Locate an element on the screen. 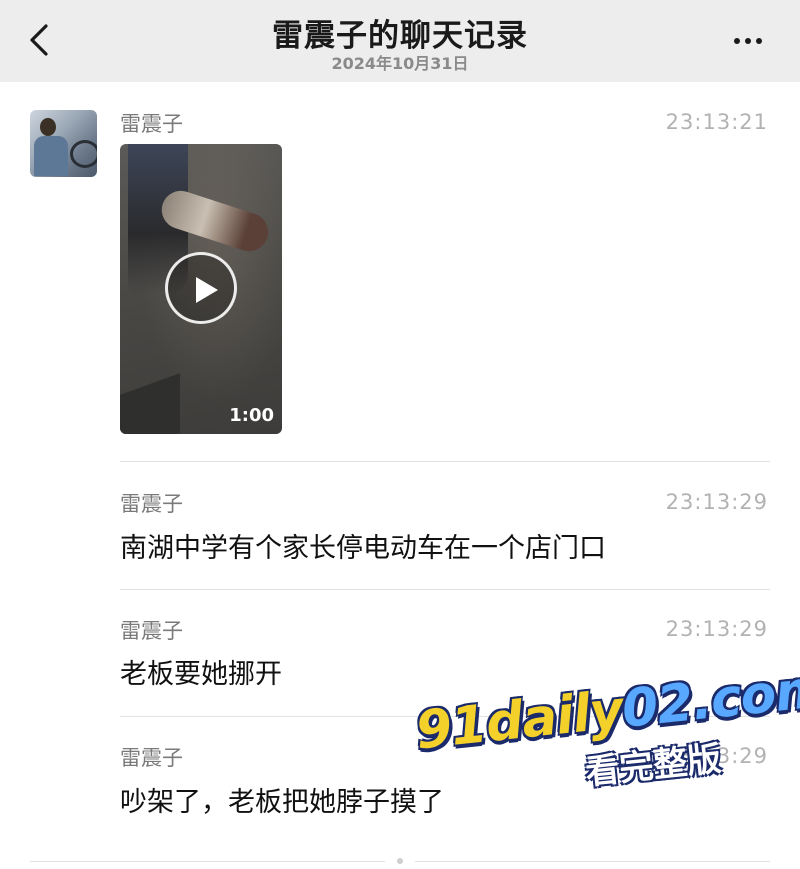 This screenshot has width=800, height=869. avatar is located at coordinates (63, 143).